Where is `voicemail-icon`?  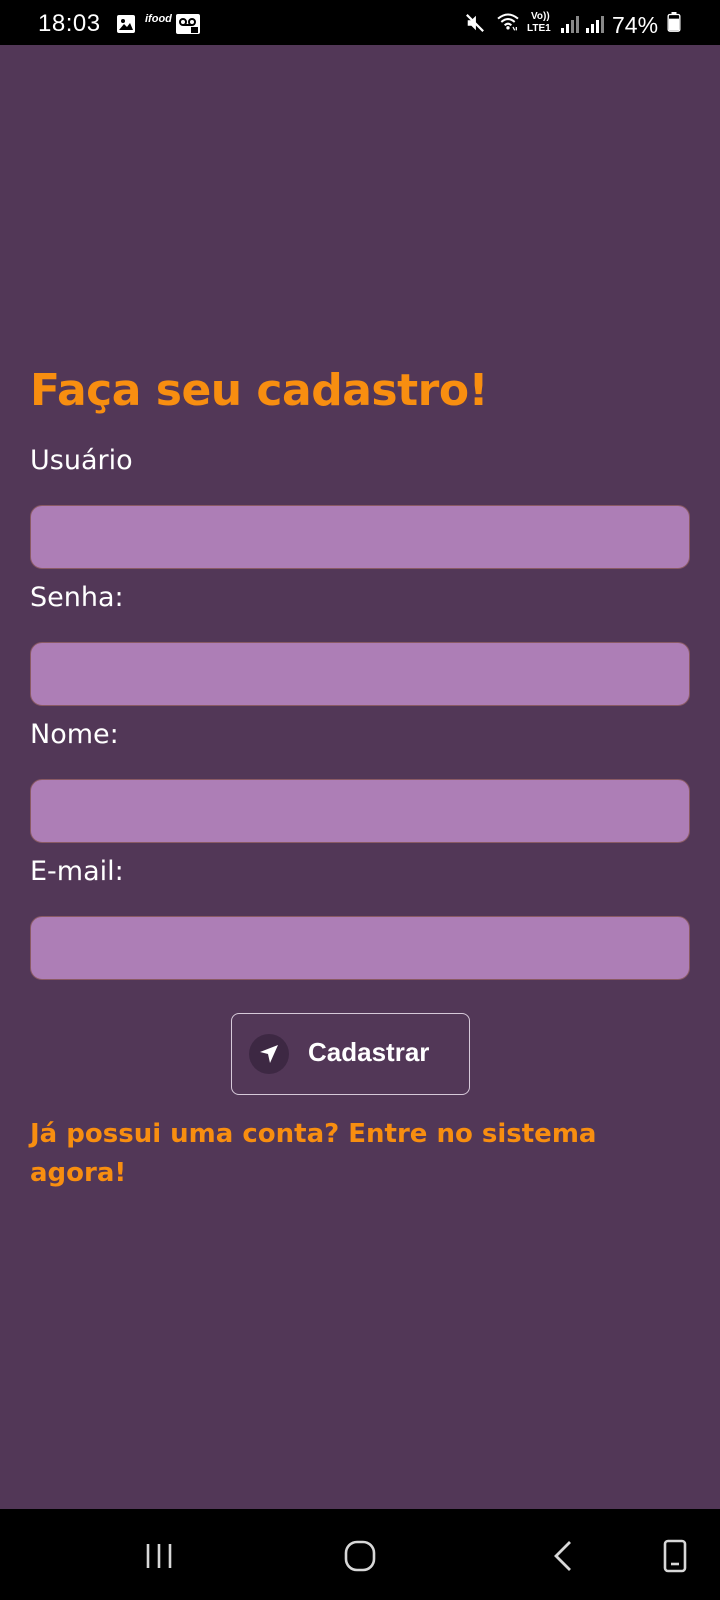
voicemail-icon is located at coordinates (188, 24).